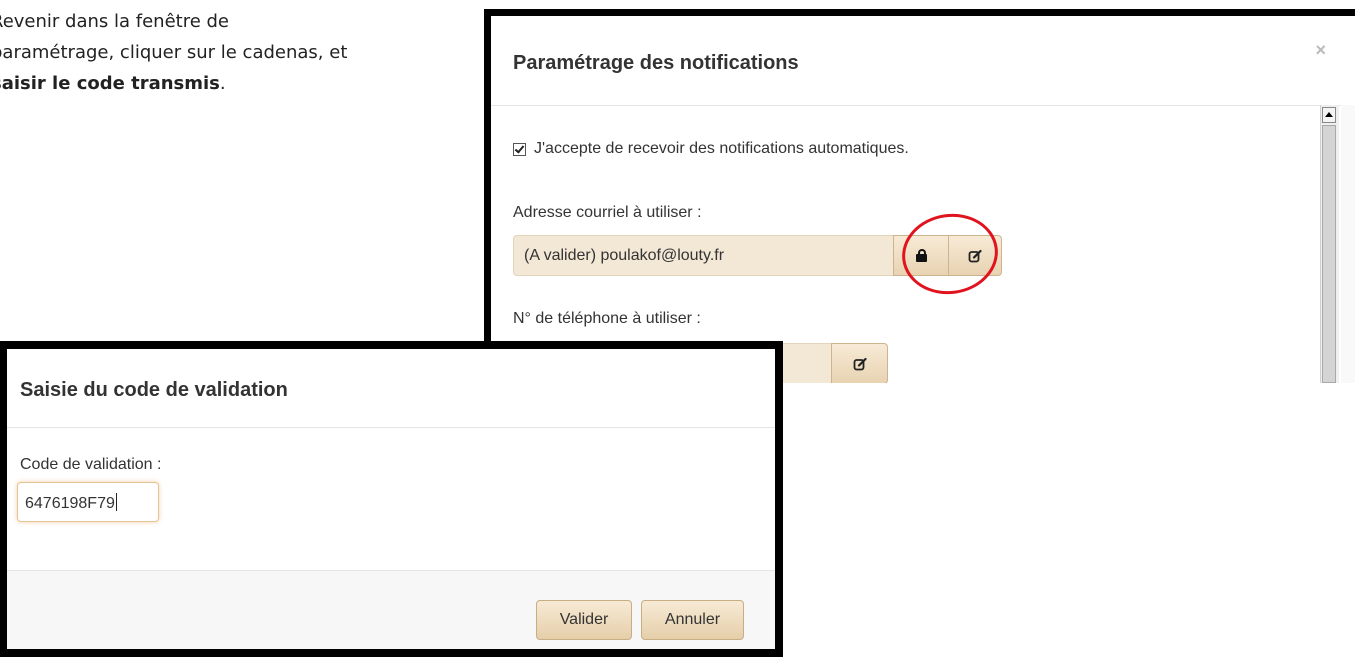 This screenshot has width=1357, height=657. What do you see at coordinates (692, 620) in the screenshot?
I see `cancel-button: Annuler` at bounding box center [692, 620].